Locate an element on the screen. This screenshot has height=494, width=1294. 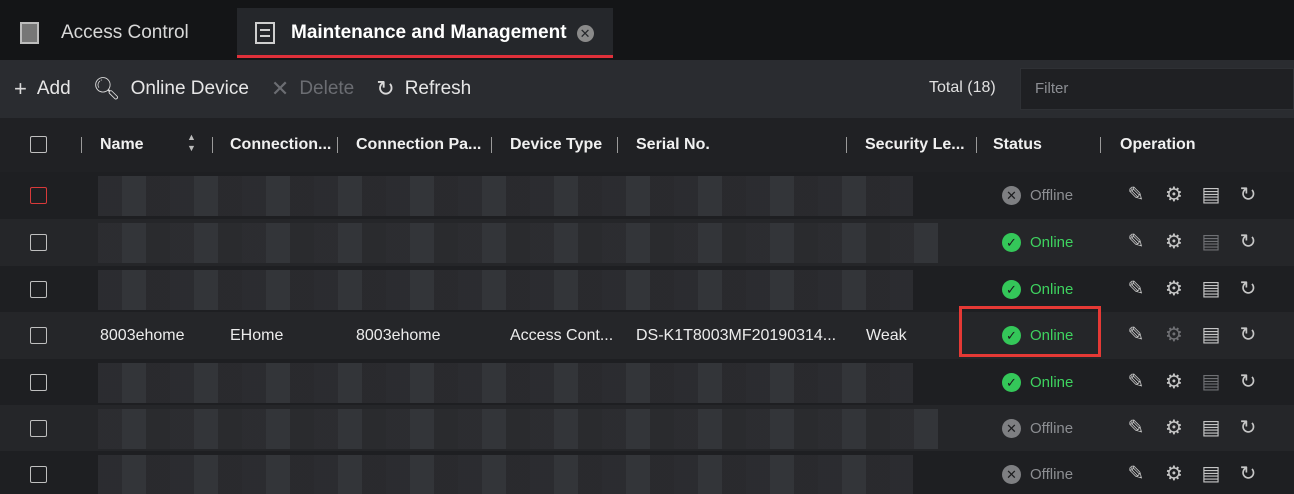
select-all-checkbox is located at coordinates (38, 144).